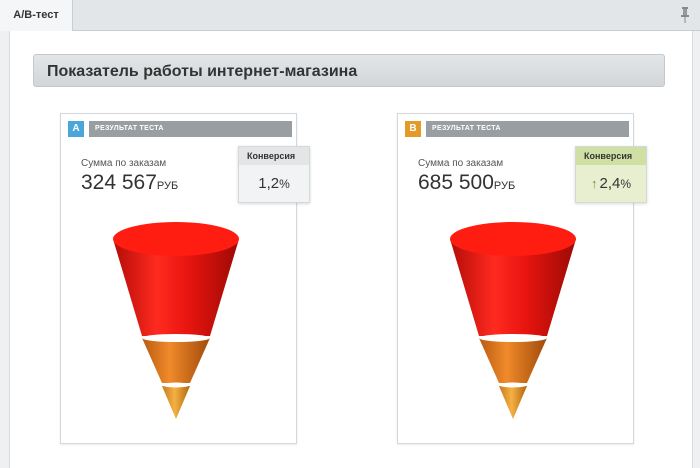 The height and width of the screenshot is (468, 700). I want to click on conversion-value: 1,2, so click(269, 183).